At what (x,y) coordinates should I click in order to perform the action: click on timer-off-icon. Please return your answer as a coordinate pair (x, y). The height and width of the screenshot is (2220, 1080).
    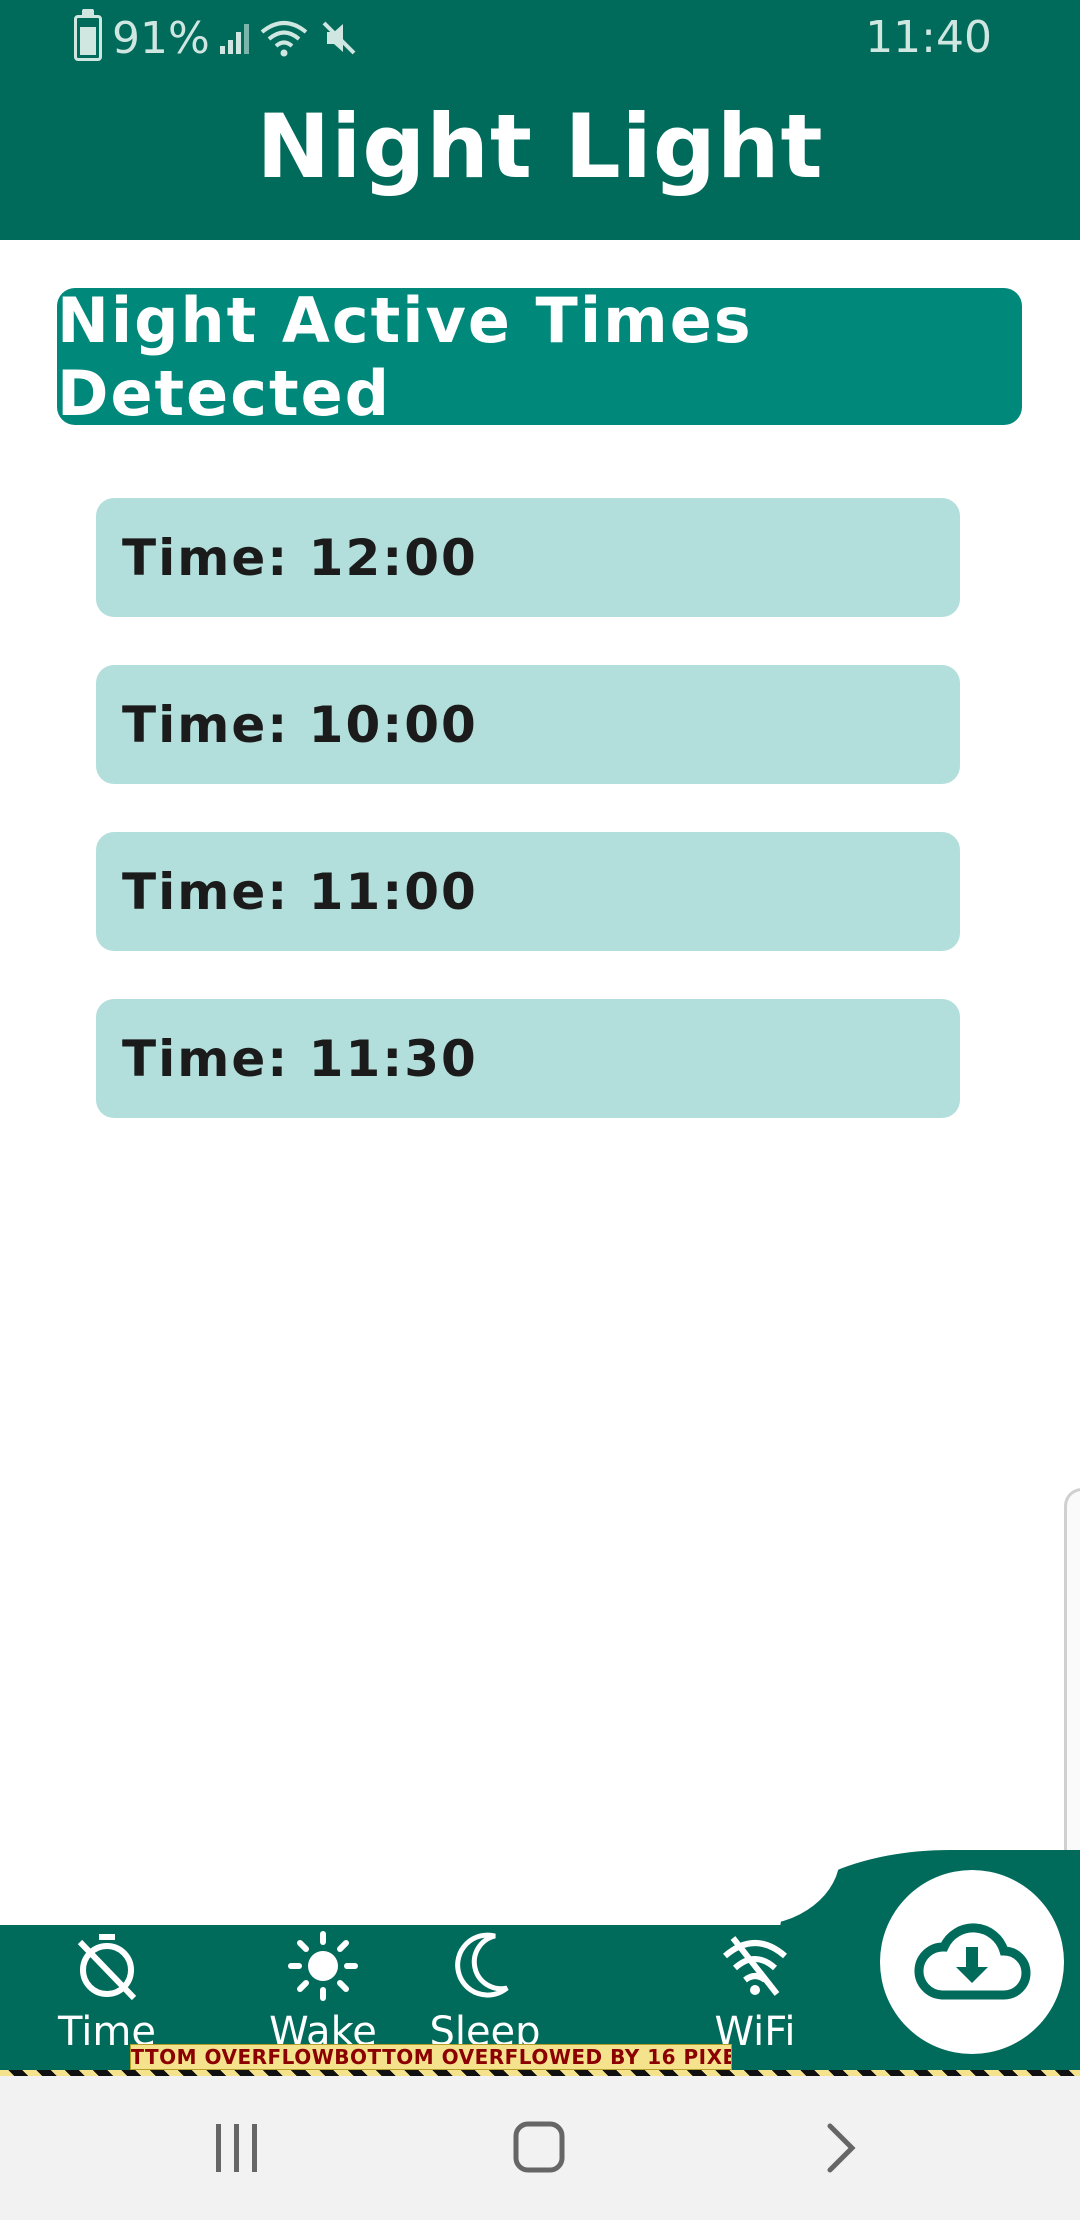
    Looking at the image, I should click on (107, 1967).